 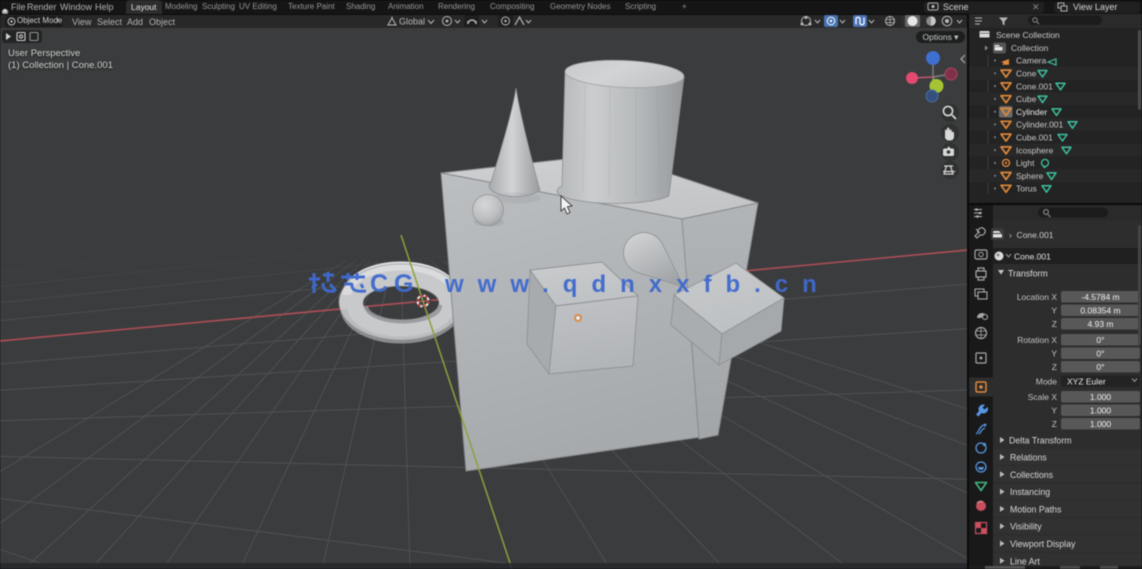 I want to click on svg-text: Line Art, so click(x=1025, y=561).